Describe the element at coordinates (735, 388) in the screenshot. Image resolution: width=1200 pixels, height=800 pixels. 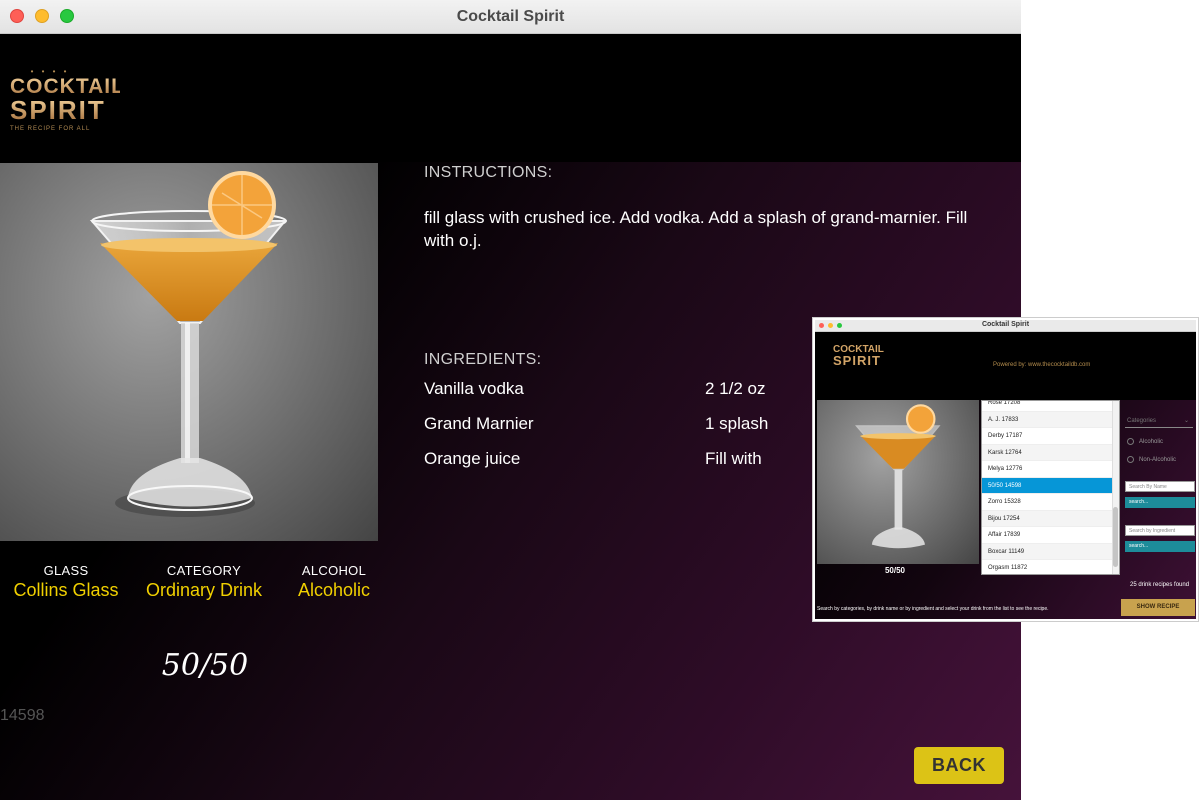
I see `ingredient-measure: 2 1/2 oz` at that location.